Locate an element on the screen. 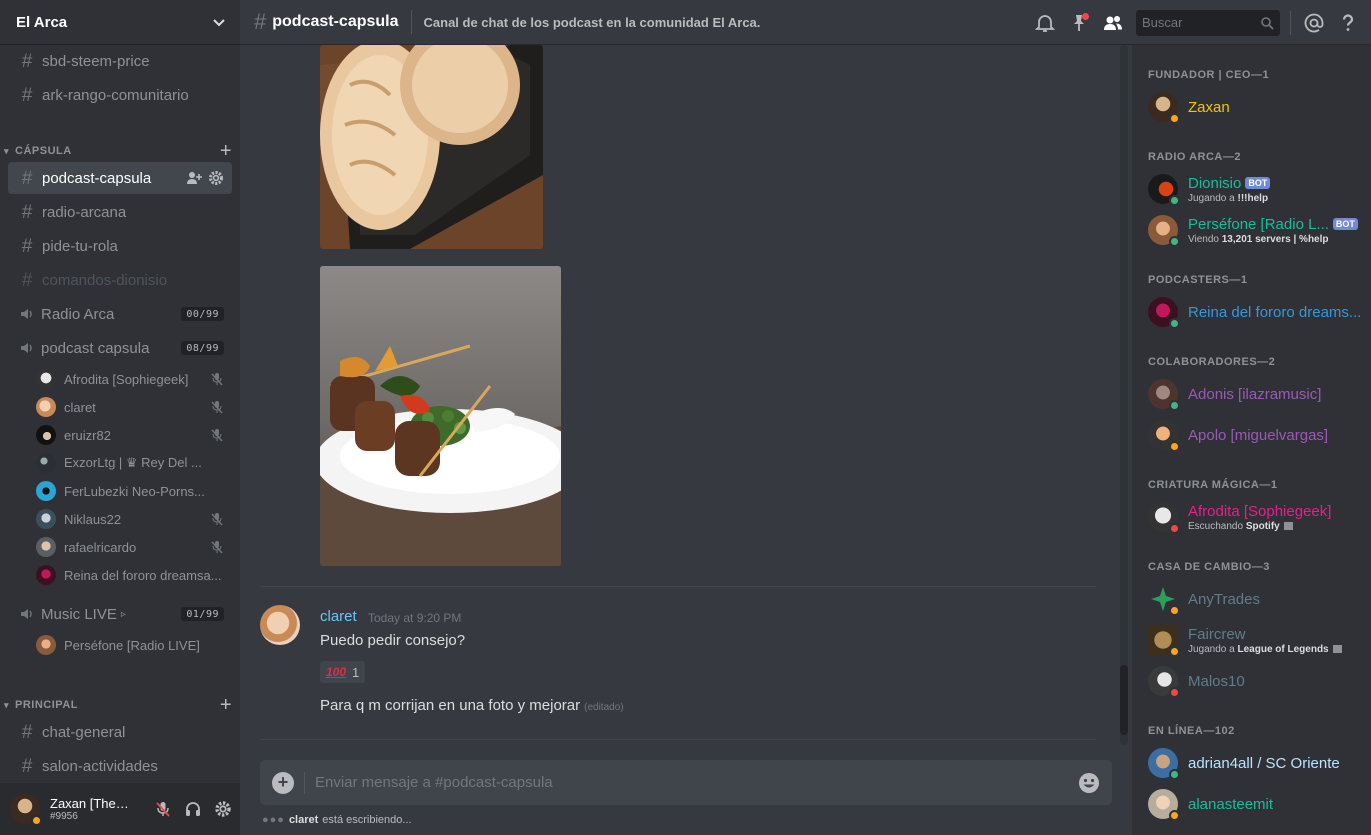 This screenshot has width=1371, height=835. headset-icon is located at coordinates (193, 809).